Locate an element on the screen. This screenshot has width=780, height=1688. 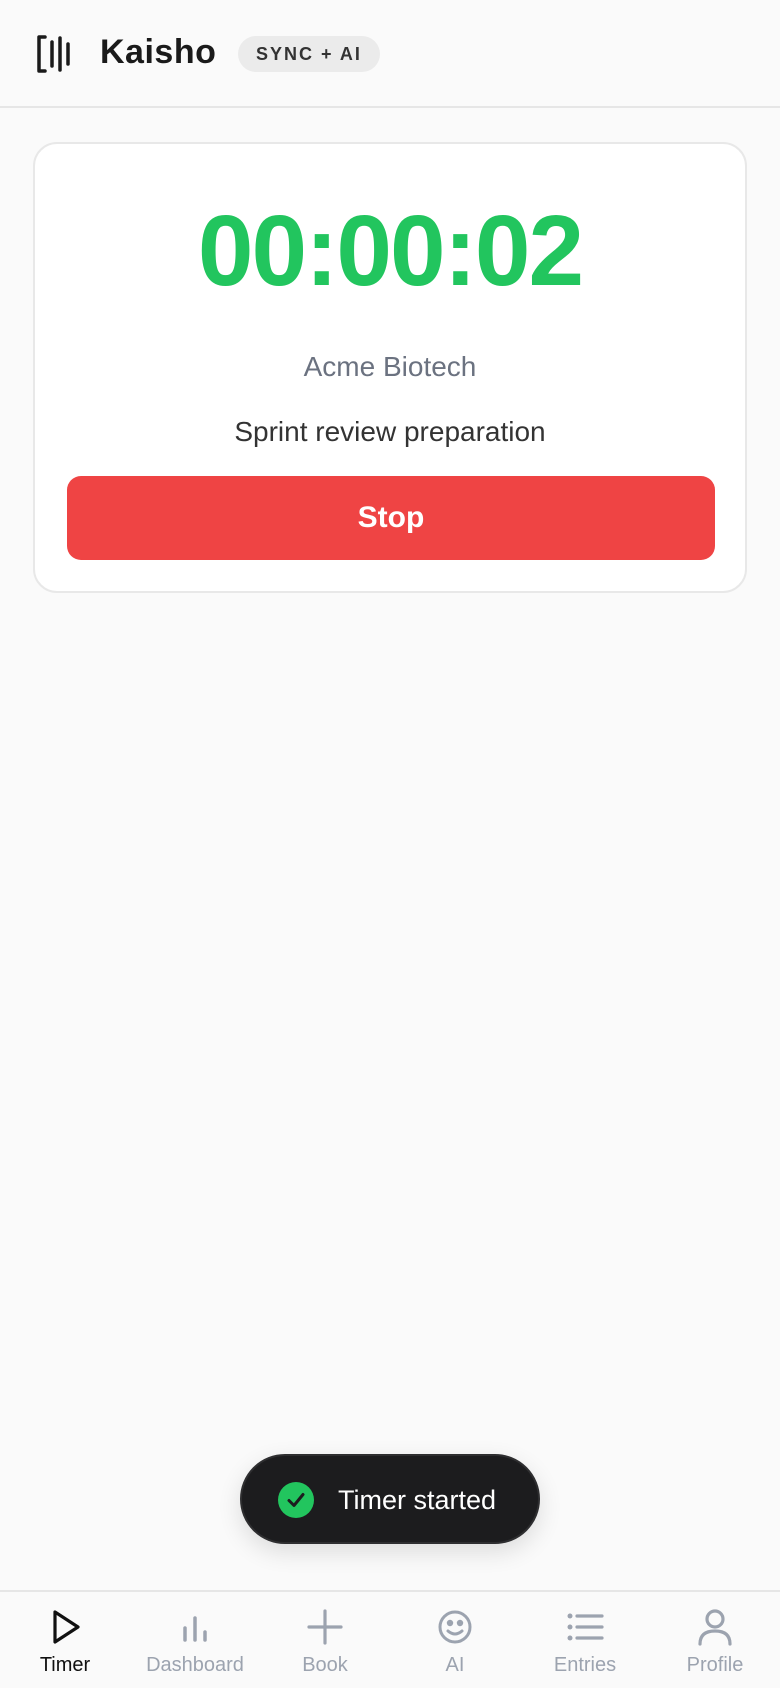
bottom-nav: Timer Dashboard Book AI Entries Profile is located at coordinates (390, 1639).